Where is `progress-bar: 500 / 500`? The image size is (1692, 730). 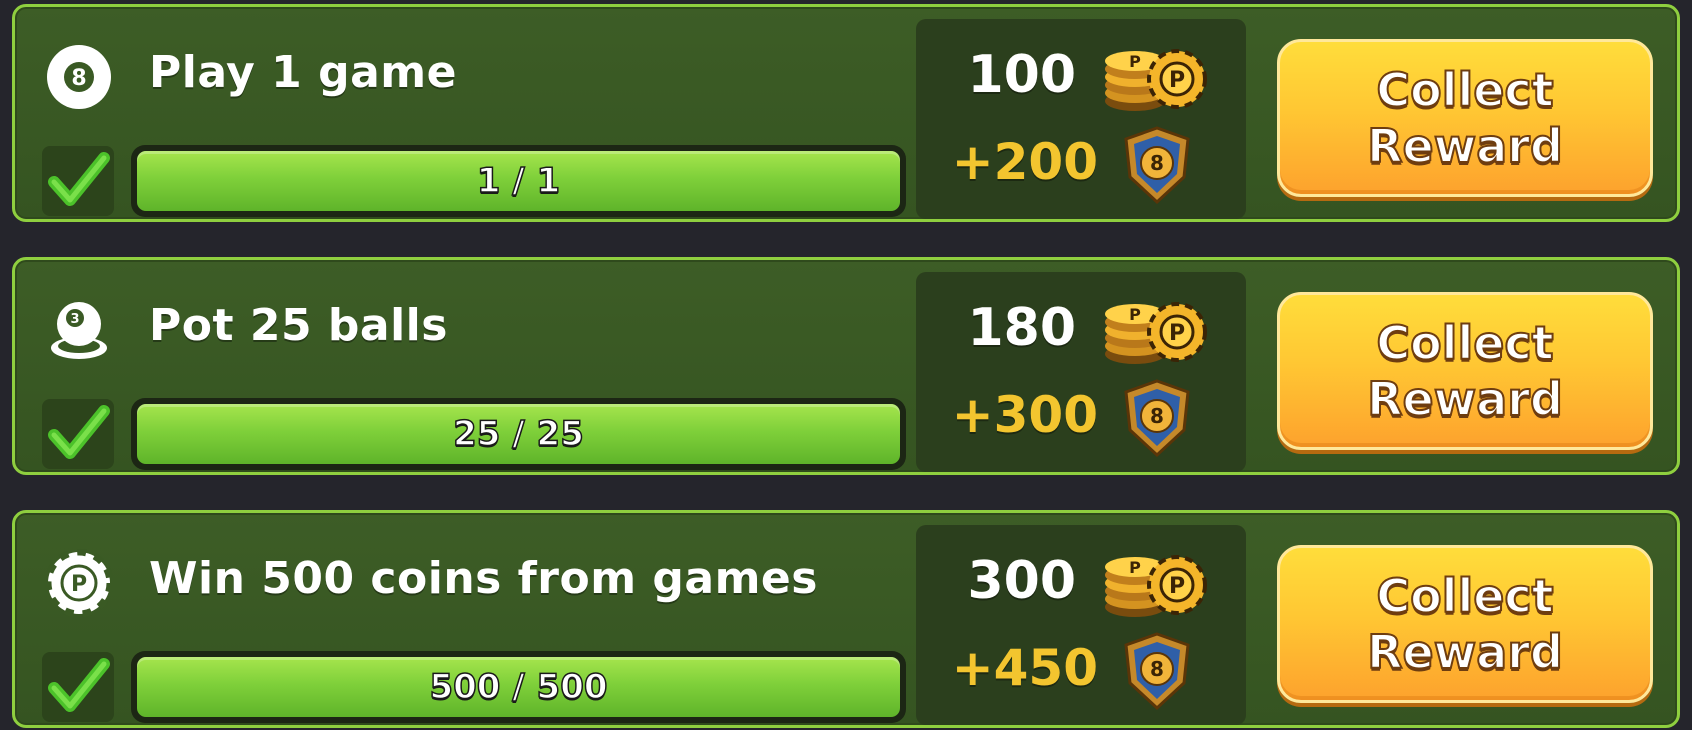
progress-bar: 500 / 500 is located at coordinates (518, 687).